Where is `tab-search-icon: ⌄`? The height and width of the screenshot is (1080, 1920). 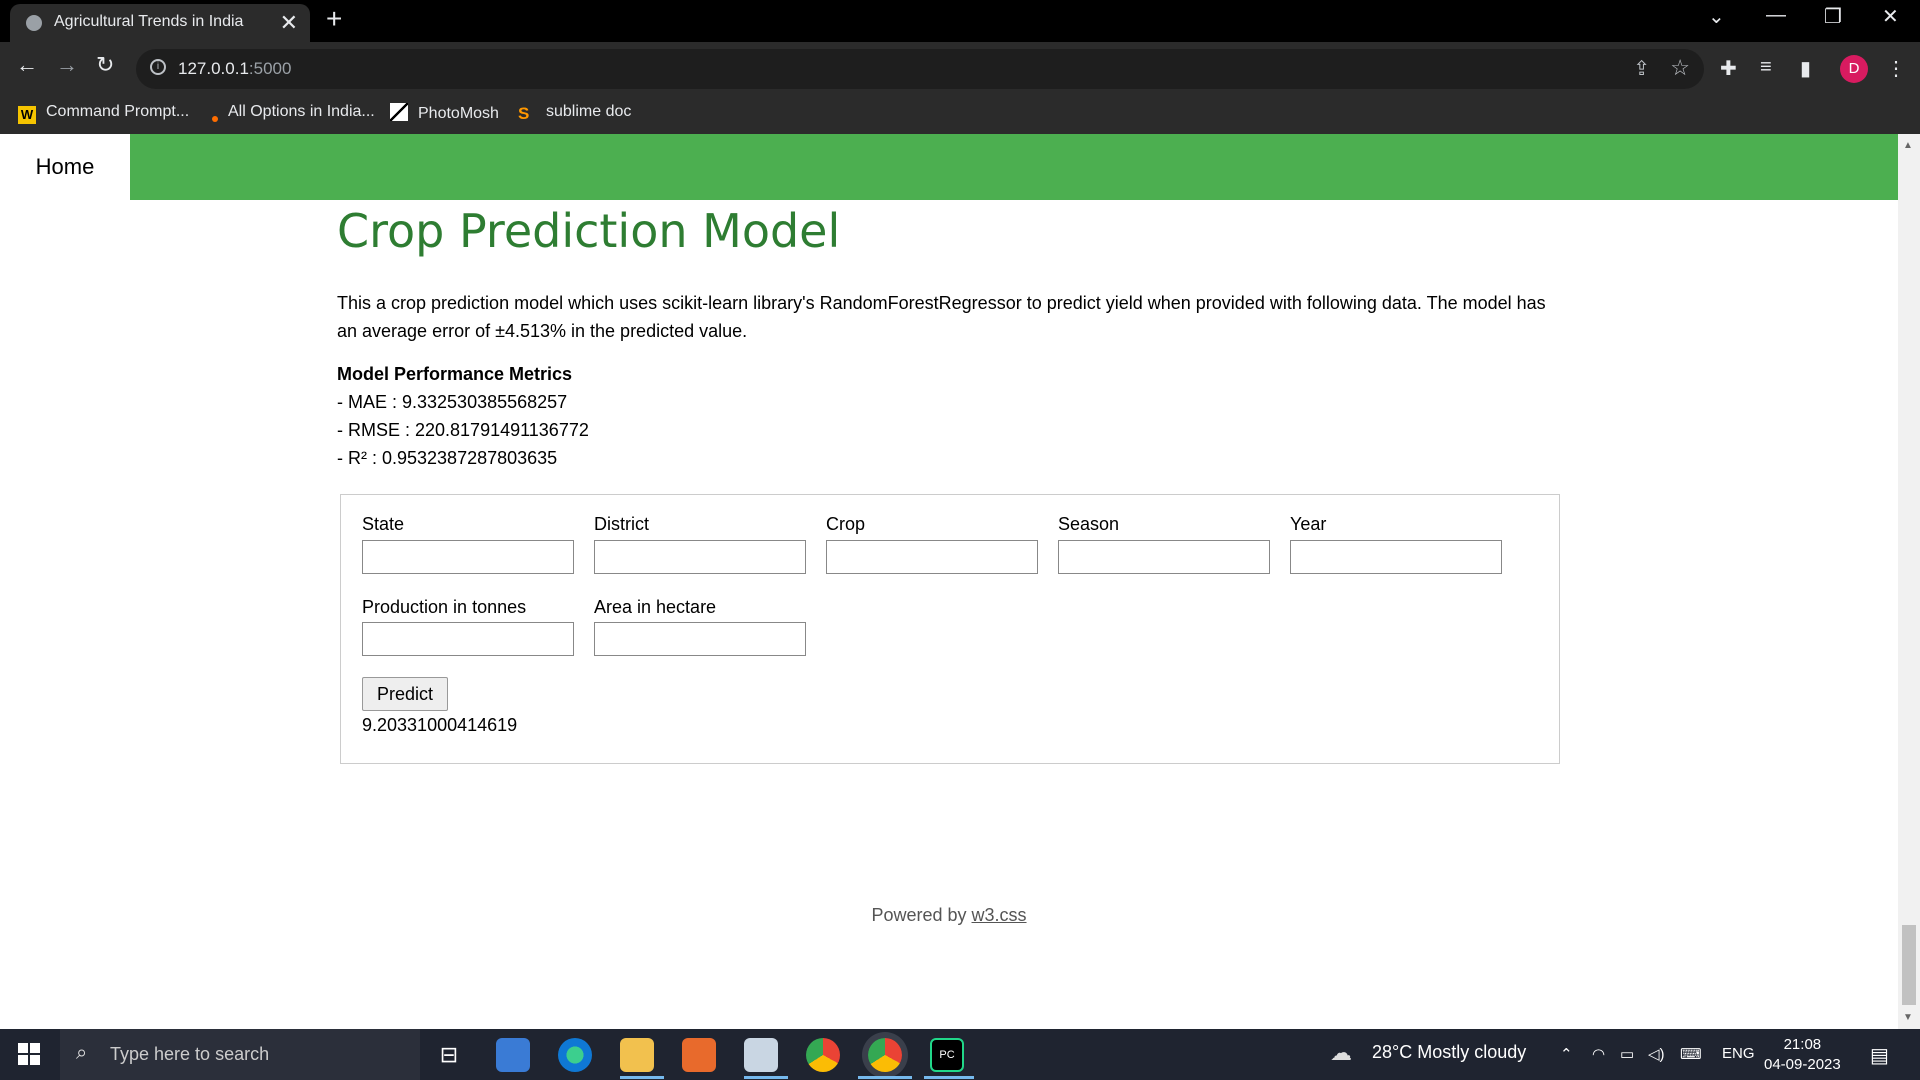 tab-search-icon: ⌄ is located at coordinates (1716, 16).